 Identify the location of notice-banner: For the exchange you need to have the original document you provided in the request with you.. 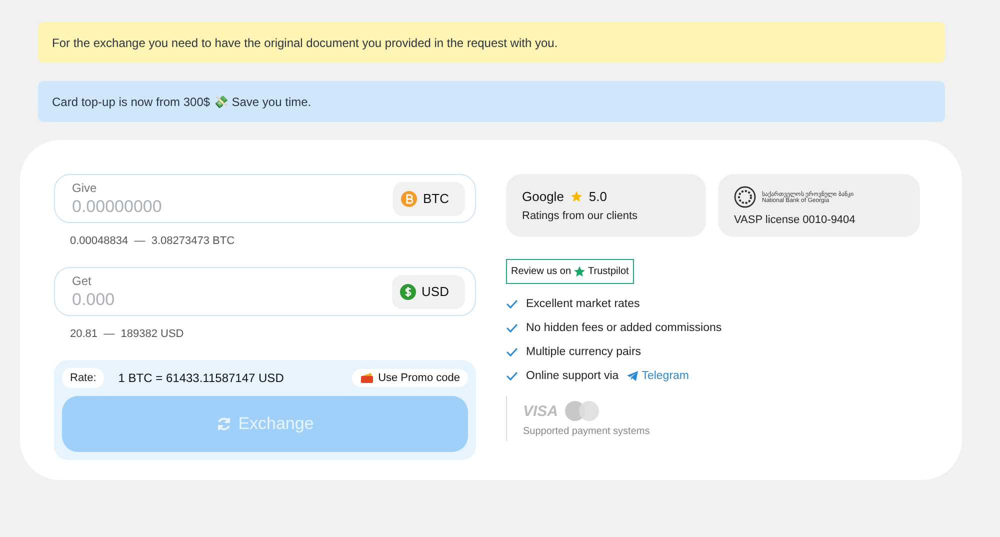
(491, 42).